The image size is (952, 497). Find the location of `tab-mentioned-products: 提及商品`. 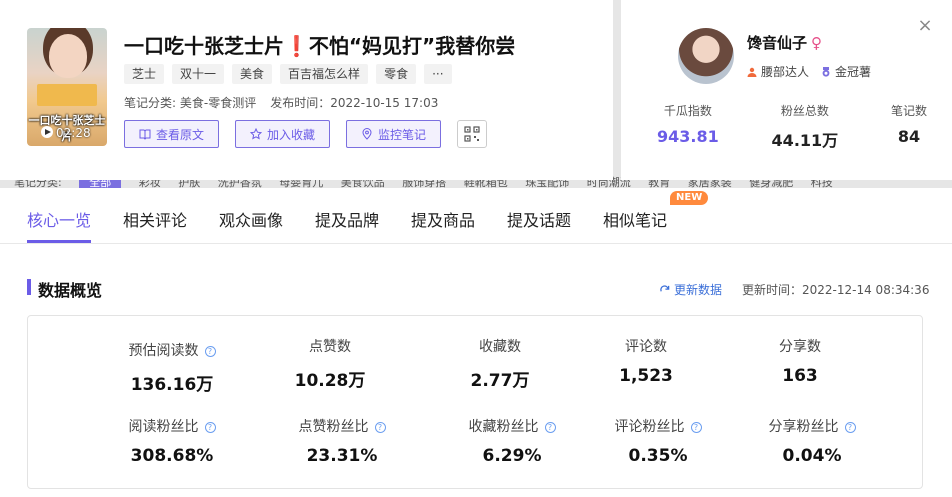

tab-mentioned-products: 提及商品 is located at coordinates (443, 219).